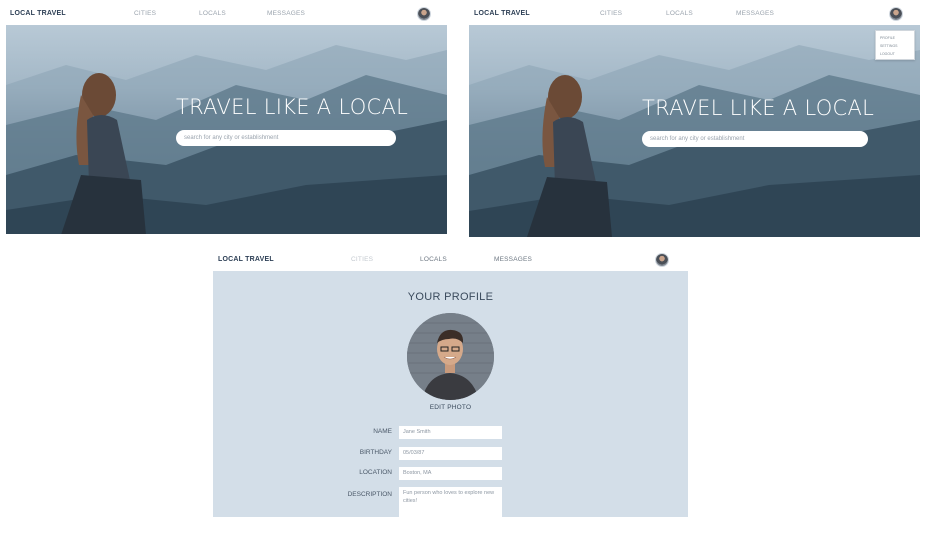 The width and height of the screenshot is (941, 533). I want to click on field-label-description: DESCRIPTION, so click(369, 494).